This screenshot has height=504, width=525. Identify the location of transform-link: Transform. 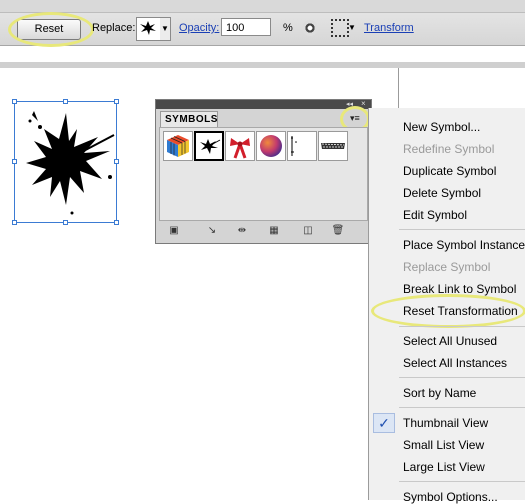
(389, 28).